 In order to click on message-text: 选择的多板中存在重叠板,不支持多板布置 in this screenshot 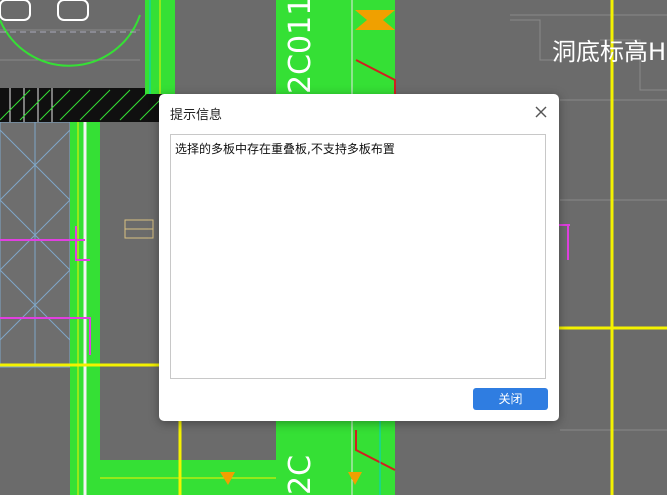, I will do `click(285, 149)`.